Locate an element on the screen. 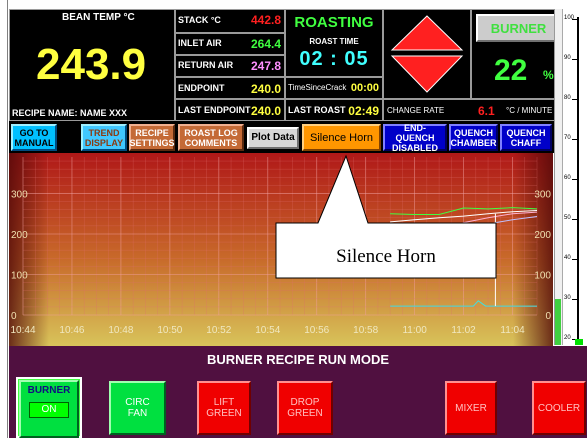 This screenshot has width=587, height=438. scale-tick-label: 60 is located at coordinates (567, 178).